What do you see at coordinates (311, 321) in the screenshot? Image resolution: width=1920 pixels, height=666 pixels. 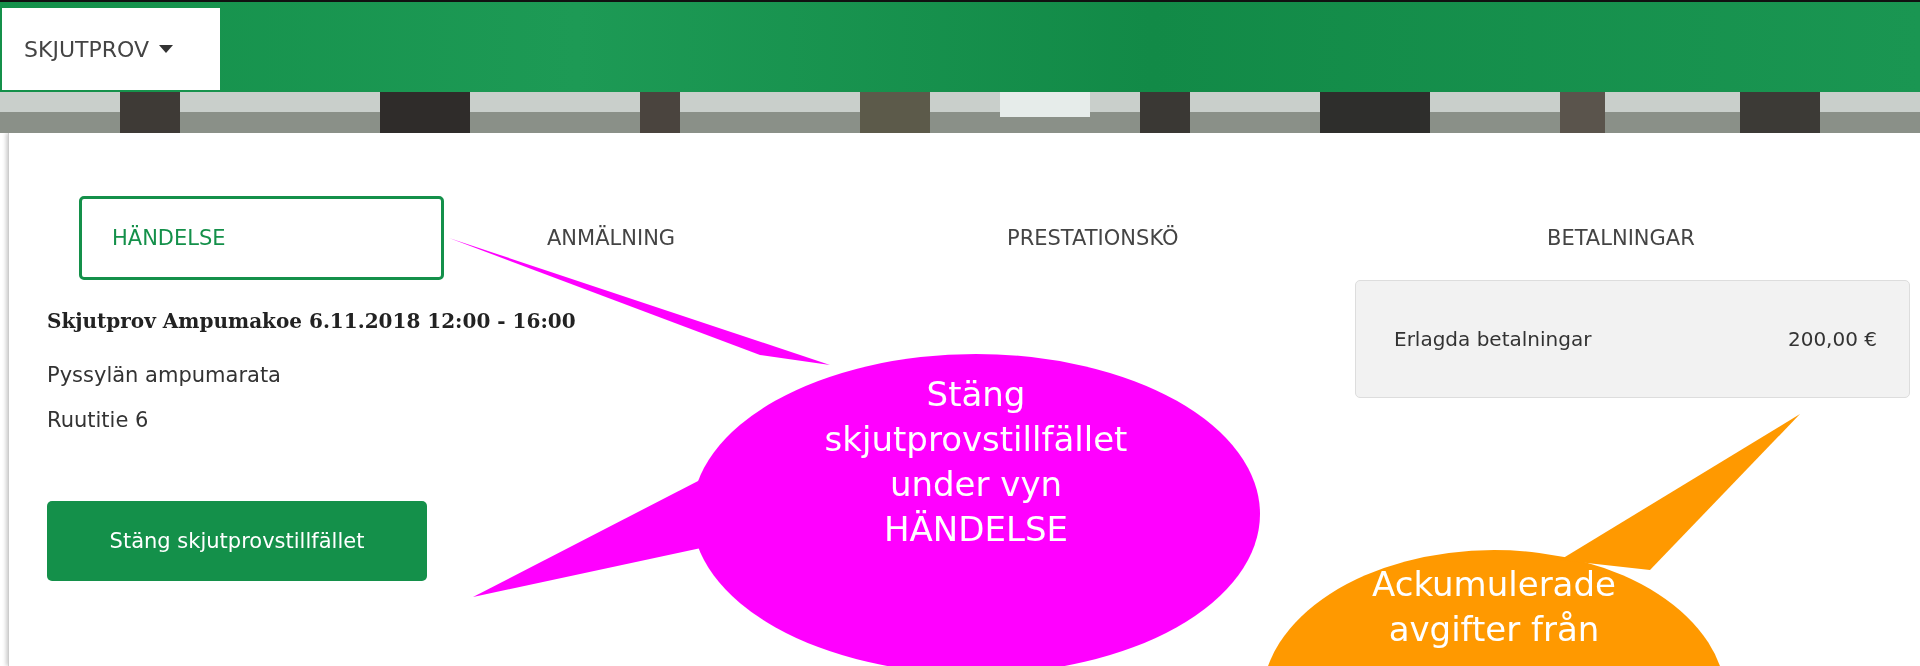 I see `event-title: Skjutprov Ampumakoe 6.11.2018 12:00 - 16:00` at bounding box center [311, 321].